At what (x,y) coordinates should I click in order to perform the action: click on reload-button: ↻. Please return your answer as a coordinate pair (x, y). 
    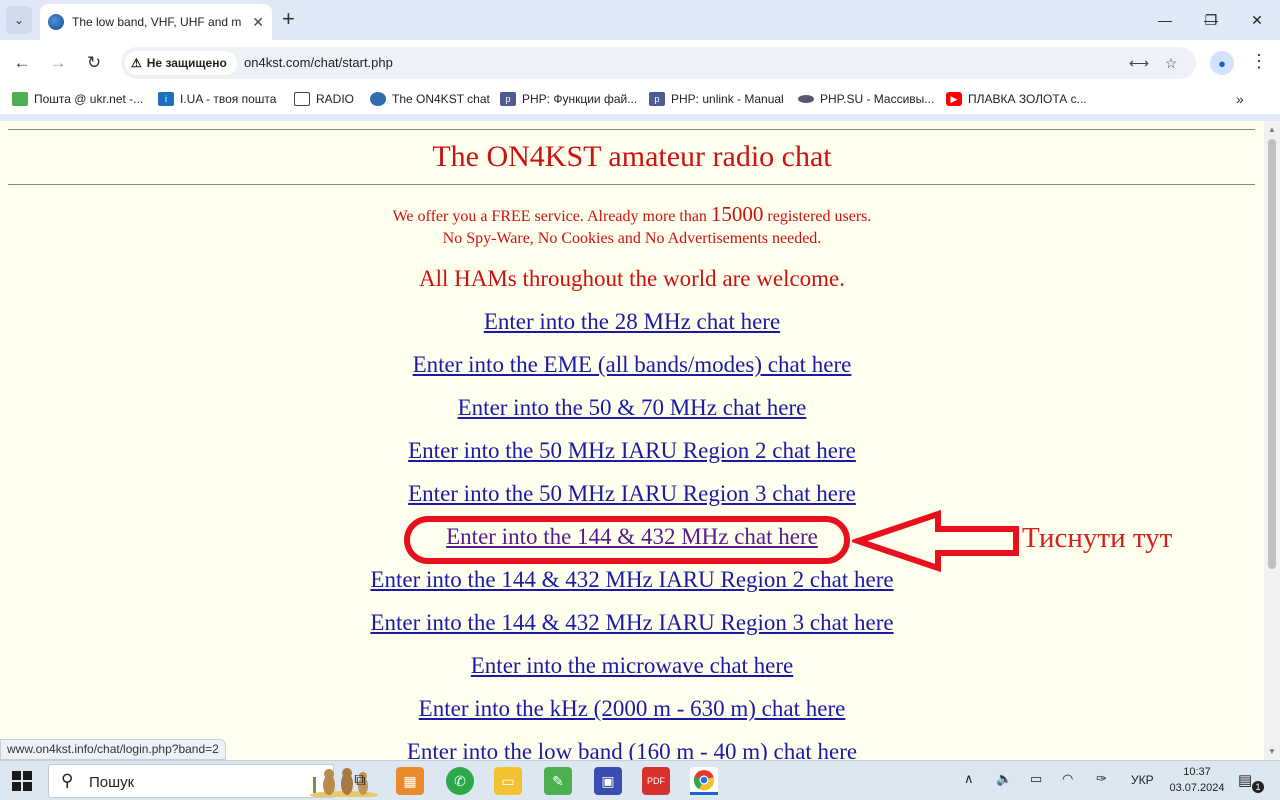
    Looking at the image, I should click on (94, 63).